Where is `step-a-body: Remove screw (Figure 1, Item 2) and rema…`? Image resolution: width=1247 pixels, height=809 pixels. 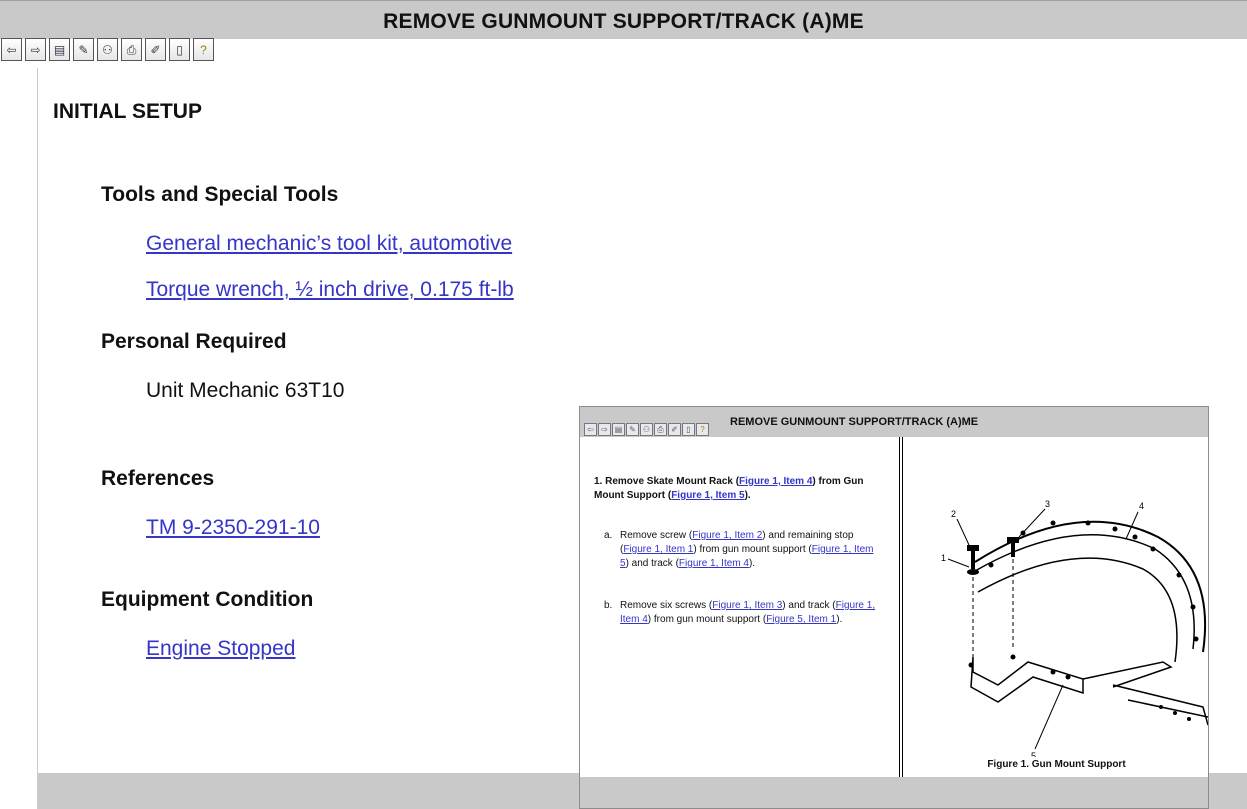 step-a-body: Remove screw (Figure 1, Item 2) and rema… is located at coordinates (749, 550).